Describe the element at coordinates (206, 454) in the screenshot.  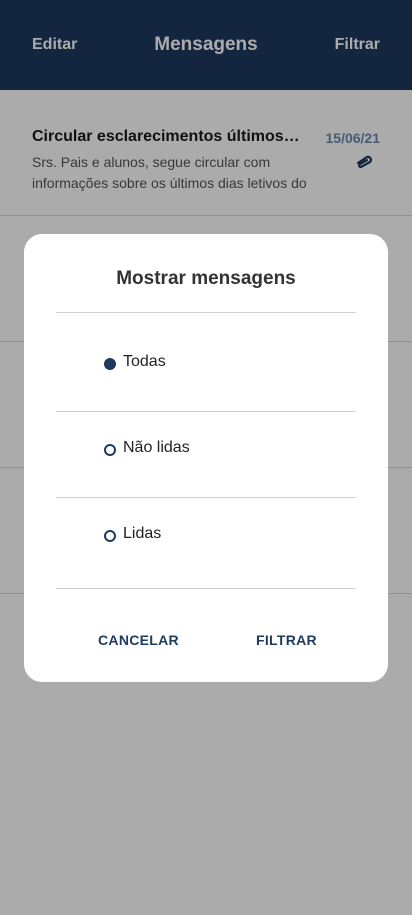
I see `option-nao-lidas: Não lidas` at that location.